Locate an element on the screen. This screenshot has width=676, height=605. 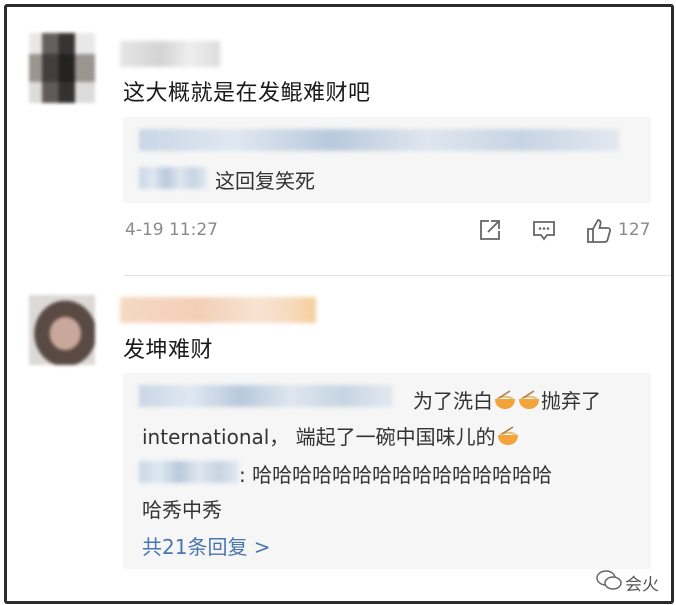
comment-meta: 4-19 11:27 127 is located at coordinates (387, 232).